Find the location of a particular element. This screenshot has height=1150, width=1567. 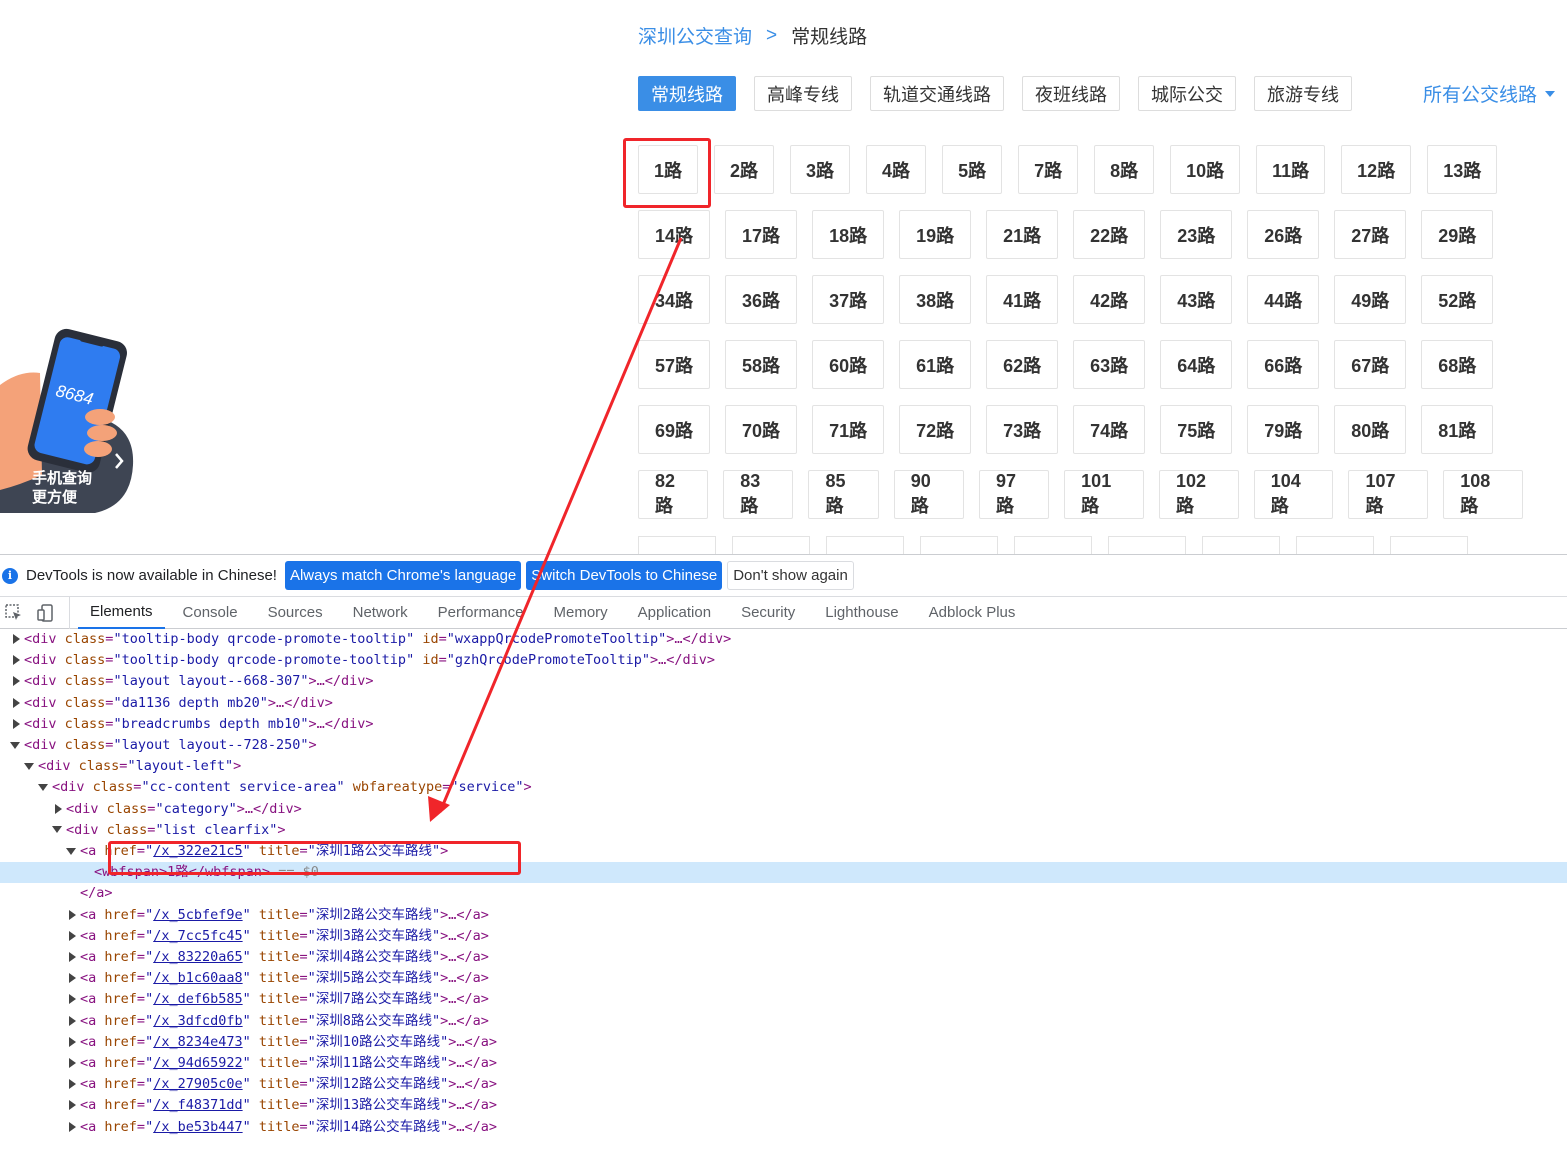

route-button: 104路 is located at coordinates (1293, 494).